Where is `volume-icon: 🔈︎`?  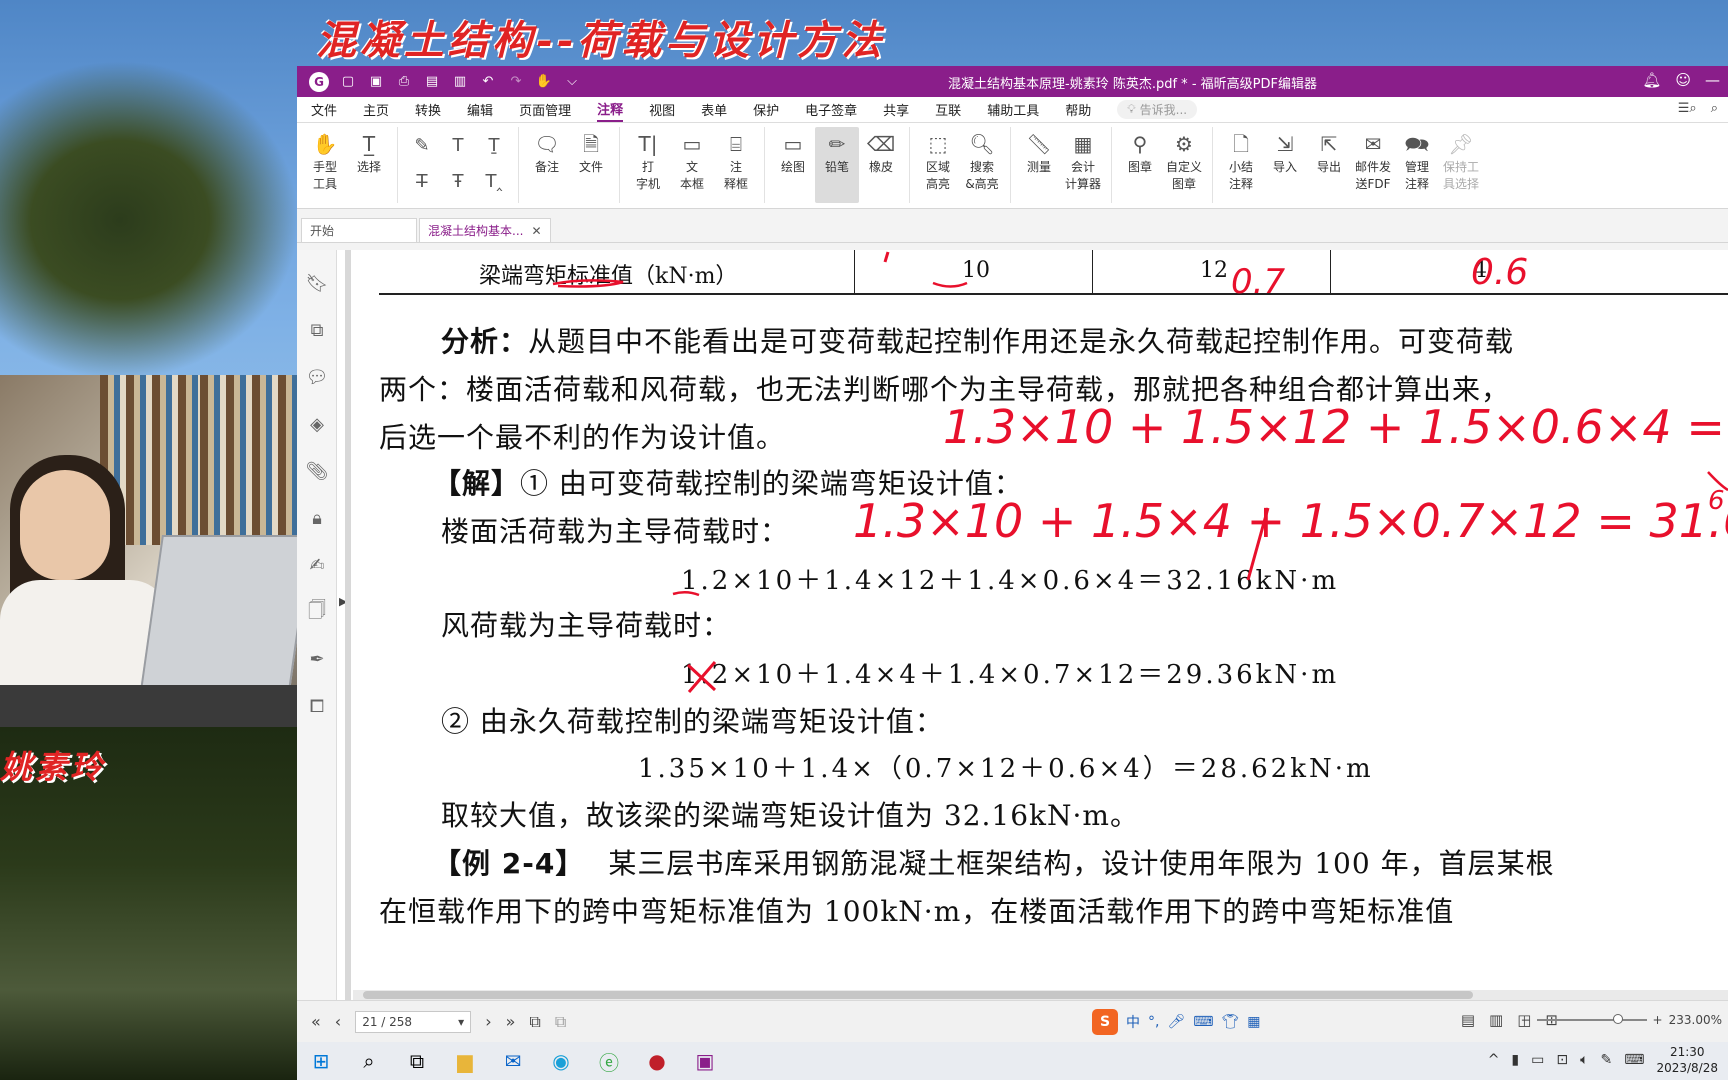
volume-icon: 🔈︎ is located at coordinates (1584, 1060).